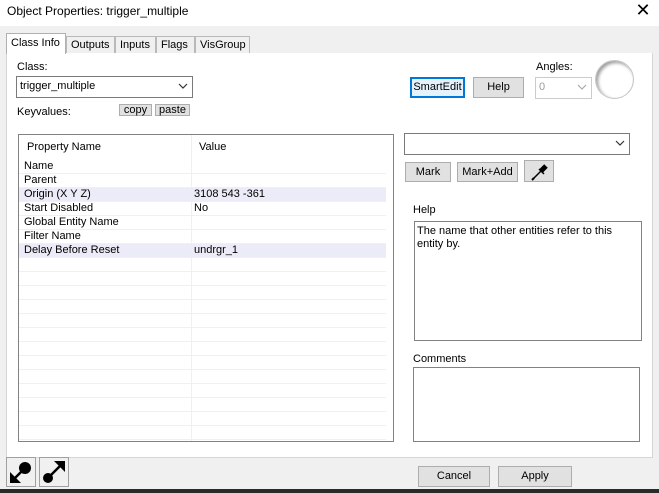 The width and height of the screenshot is (659, 493). I want to click on property-value: No, so click(201, 208).